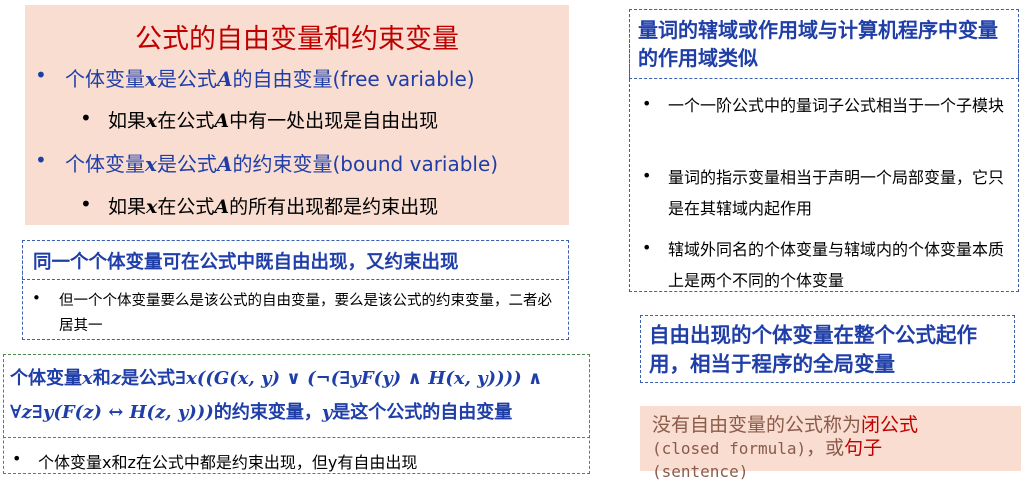  What do you see at coordinates (813, 349) in the screenshot?
I see `global-variable-text: 自由出现的个体变量在整个公式起作用，相当于程序的全局变量` at bounding box center [813, 349].